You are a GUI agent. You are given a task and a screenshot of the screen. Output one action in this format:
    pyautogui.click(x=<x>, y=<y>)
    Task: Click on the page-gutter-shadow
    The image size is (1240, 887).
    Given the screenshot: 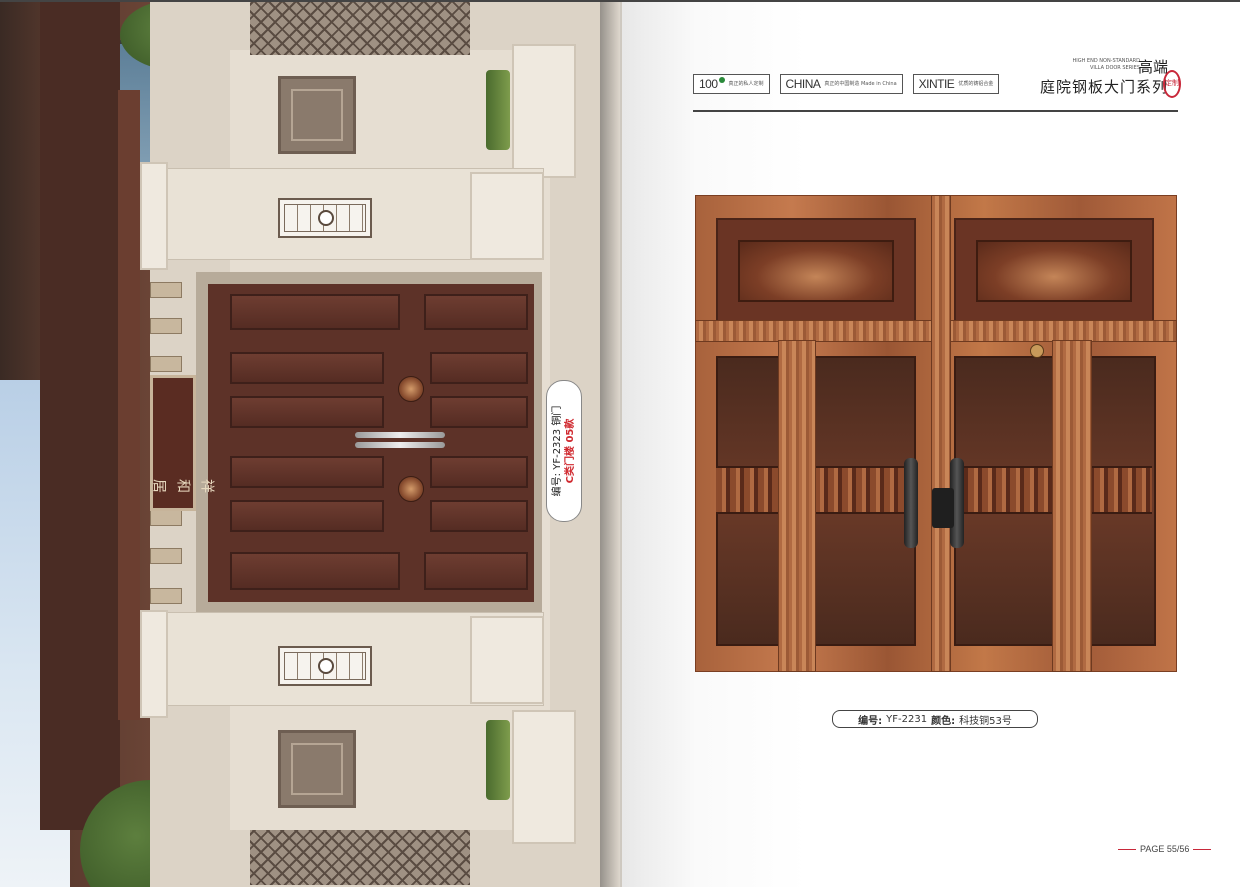 What is the action you would take?
    pyautogui.click(x=620, y=443)
    